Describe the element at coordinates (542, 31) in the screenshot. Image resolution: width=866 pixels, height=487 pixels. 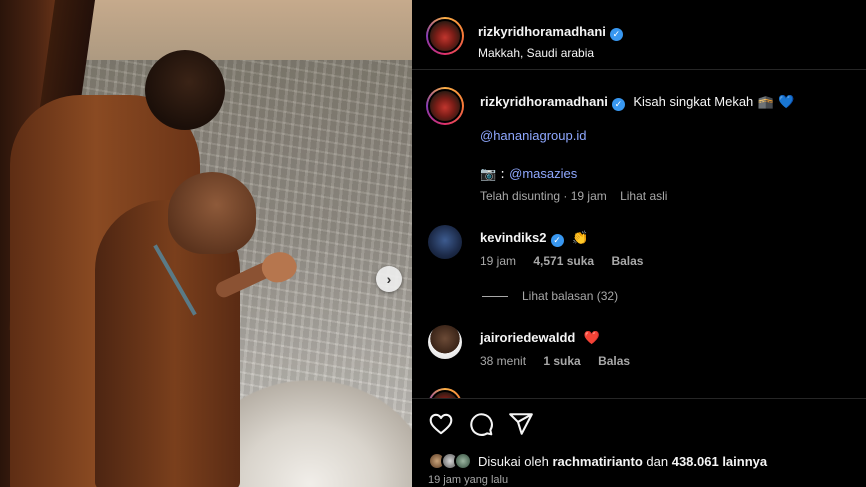
I see `author-username: rizkyridhoramadhani` at that location.